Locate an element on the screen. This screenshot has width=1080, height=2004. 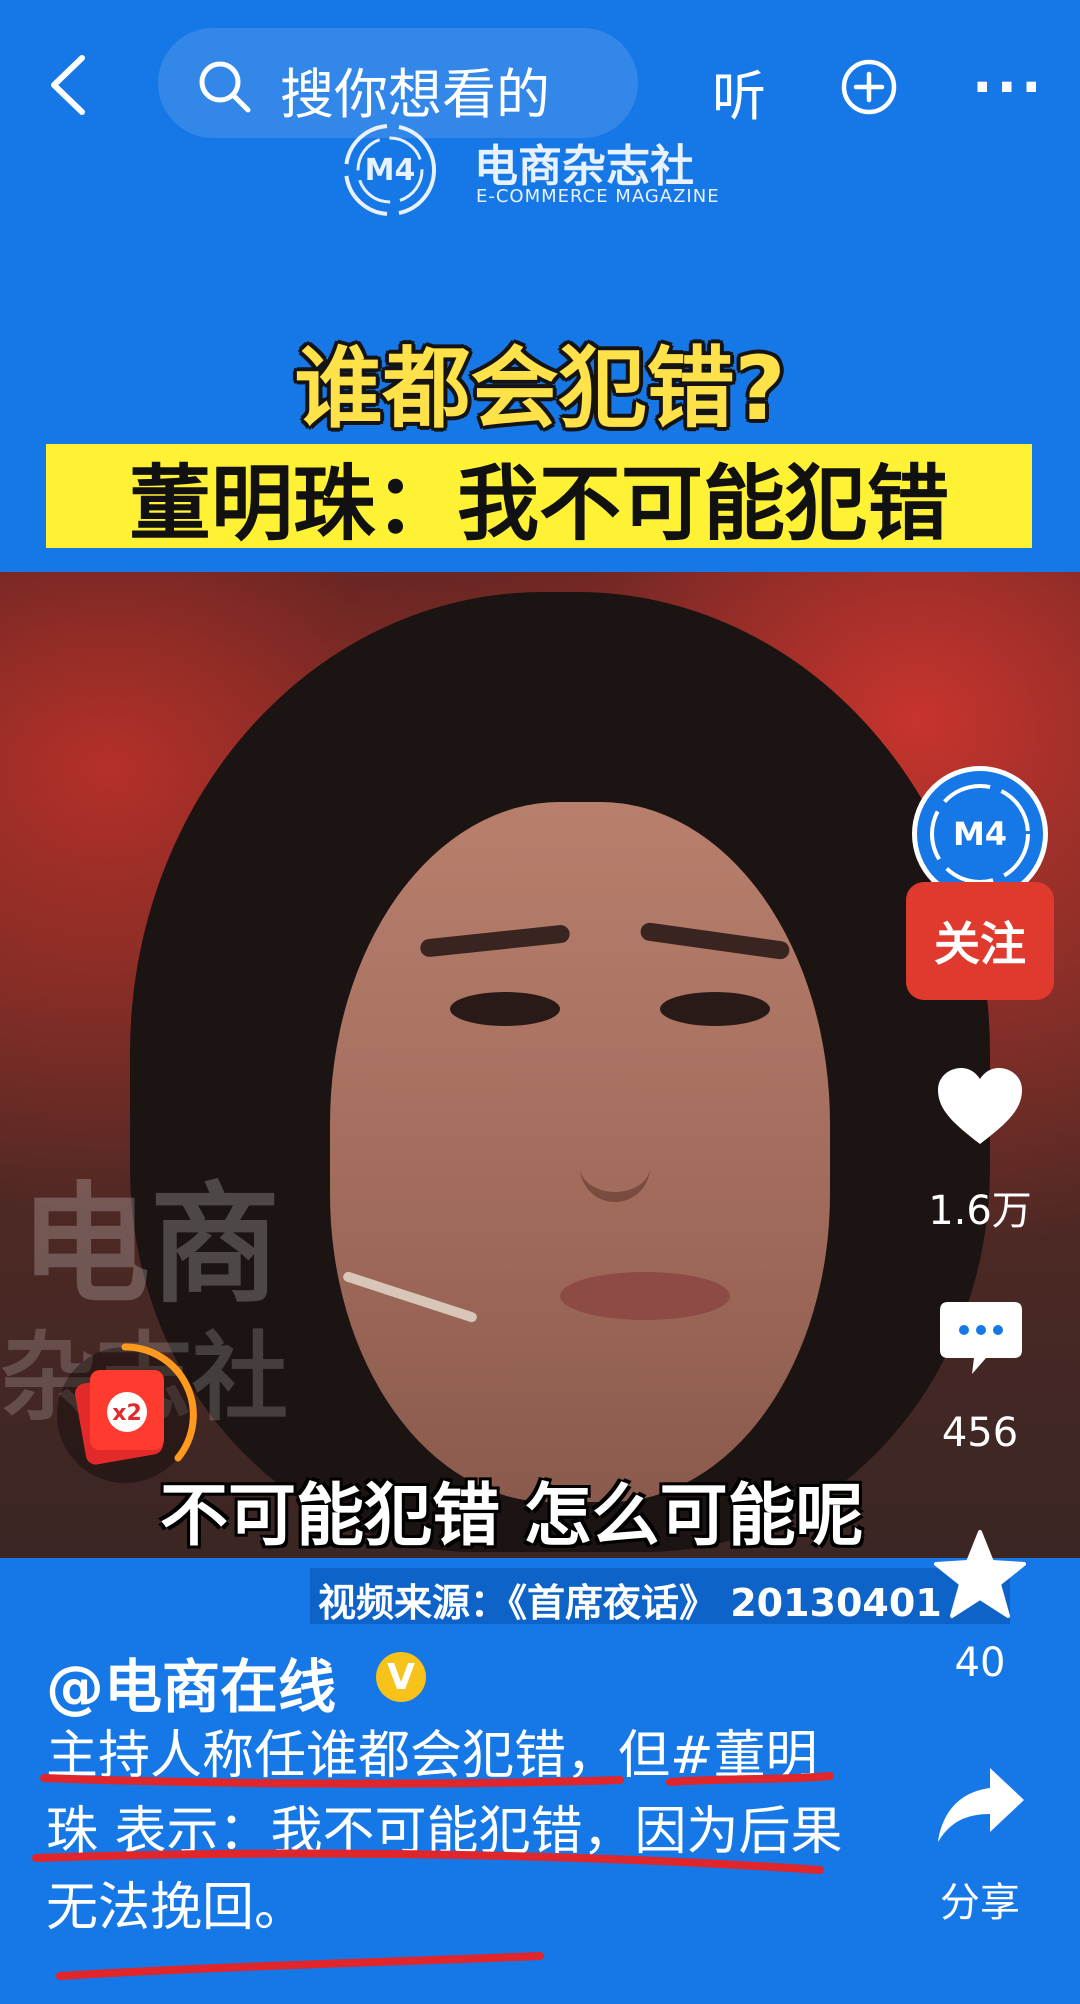
video-banner-text: 董明珠：我不可能犯错 is located at coordinates (538, 504).